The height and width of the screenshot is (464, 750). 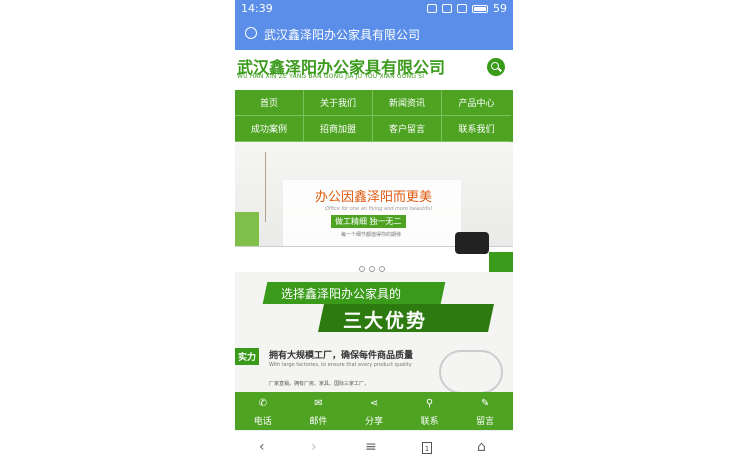 I want to click on browser-nav-bar: ‹ › ≡ 1 ⌂, so click(x=374, y=447).